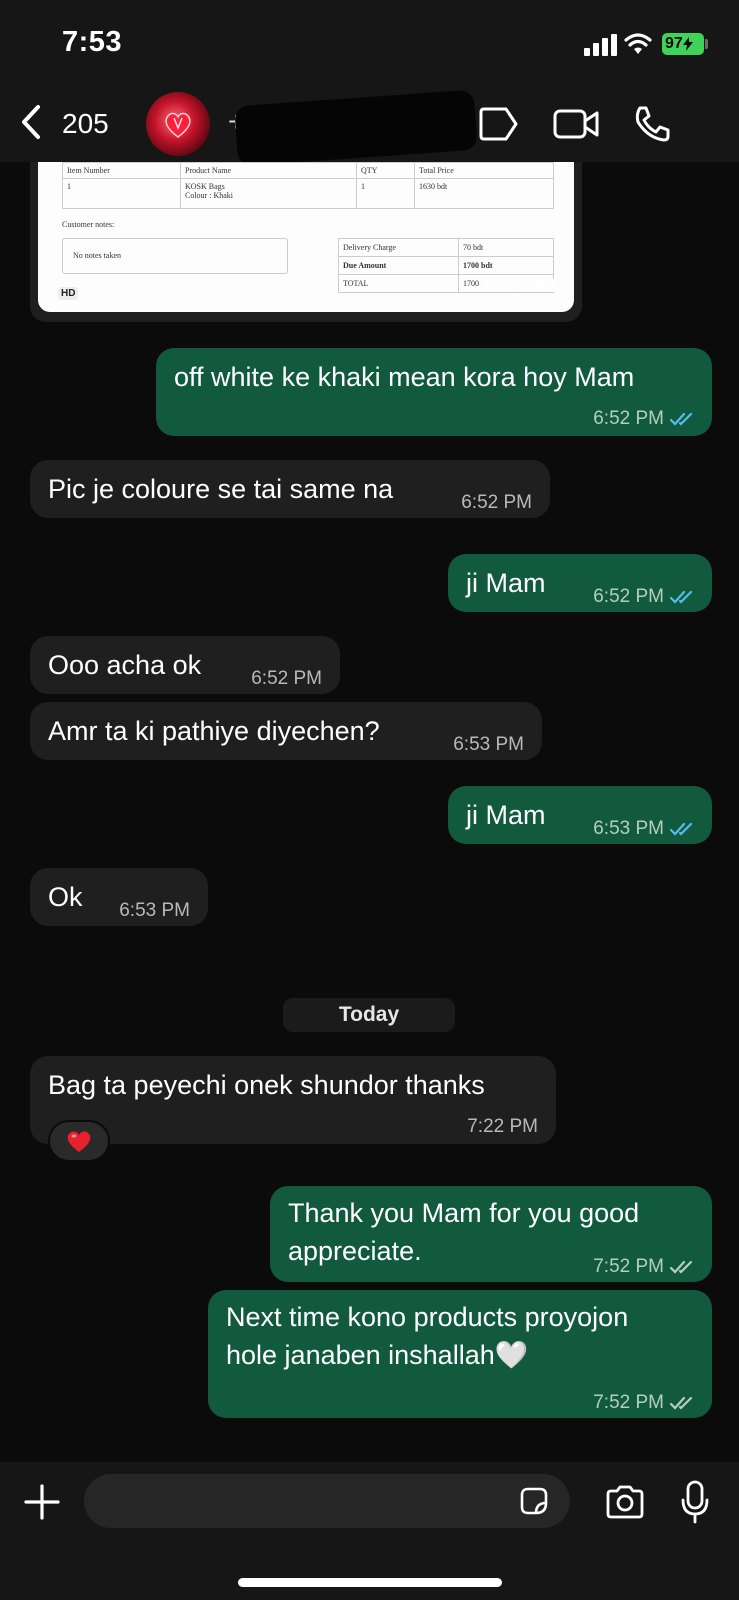 The width and height of the screenshot is (739, 1600). Describe the element at coordinates (404, 377) in the screenshot. I see `message-text: off white ke khaki mean kora hoy Mam` at that location.